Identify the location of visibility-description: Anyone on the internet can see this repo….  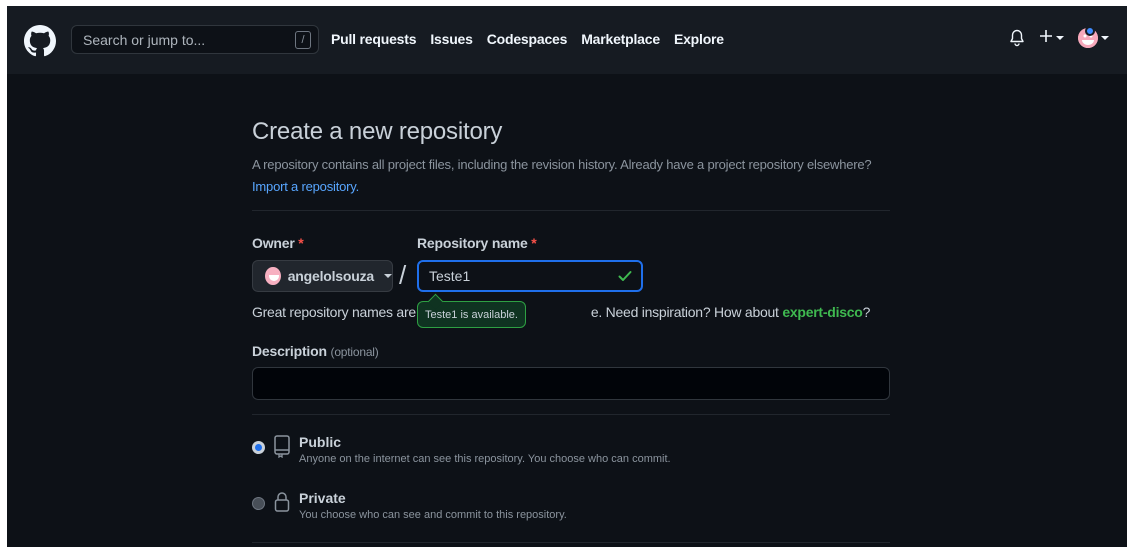
(485, 459).